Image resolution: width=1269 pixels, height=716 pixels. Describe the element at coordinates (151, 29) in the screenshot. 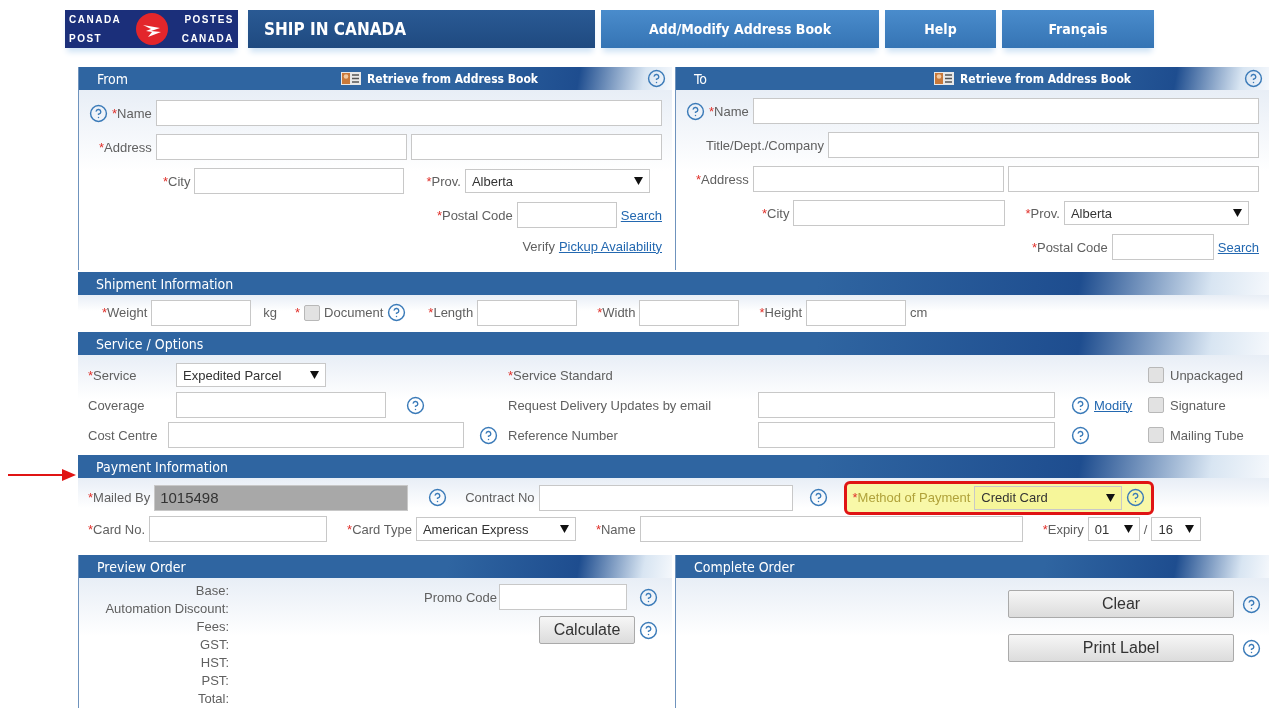

I see `bird-icon` at that location.